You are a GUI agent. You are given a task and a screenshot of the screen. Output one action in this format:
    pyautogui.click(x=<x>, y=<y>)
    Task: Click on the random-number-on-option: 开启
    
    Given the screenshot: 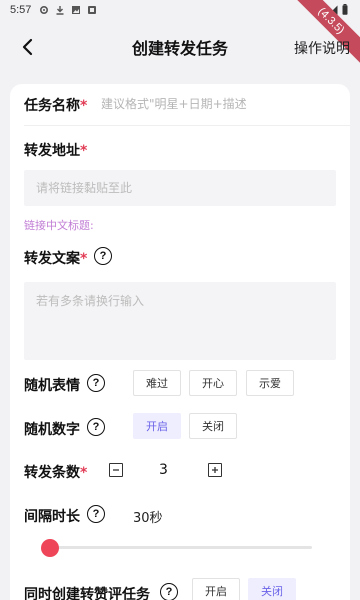 What is the action you would take?
    pyautogui.click(x=157, y=426)
    